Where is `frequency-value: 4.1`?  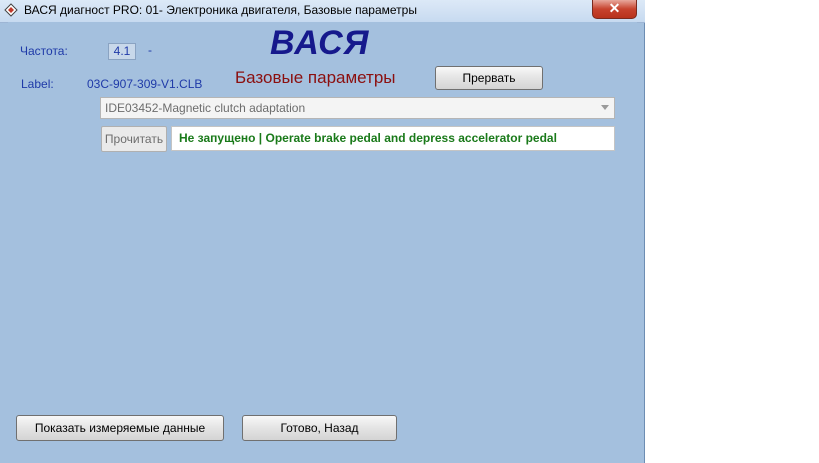 frequency-value: 4.1 is located at coordinates (122, 51).